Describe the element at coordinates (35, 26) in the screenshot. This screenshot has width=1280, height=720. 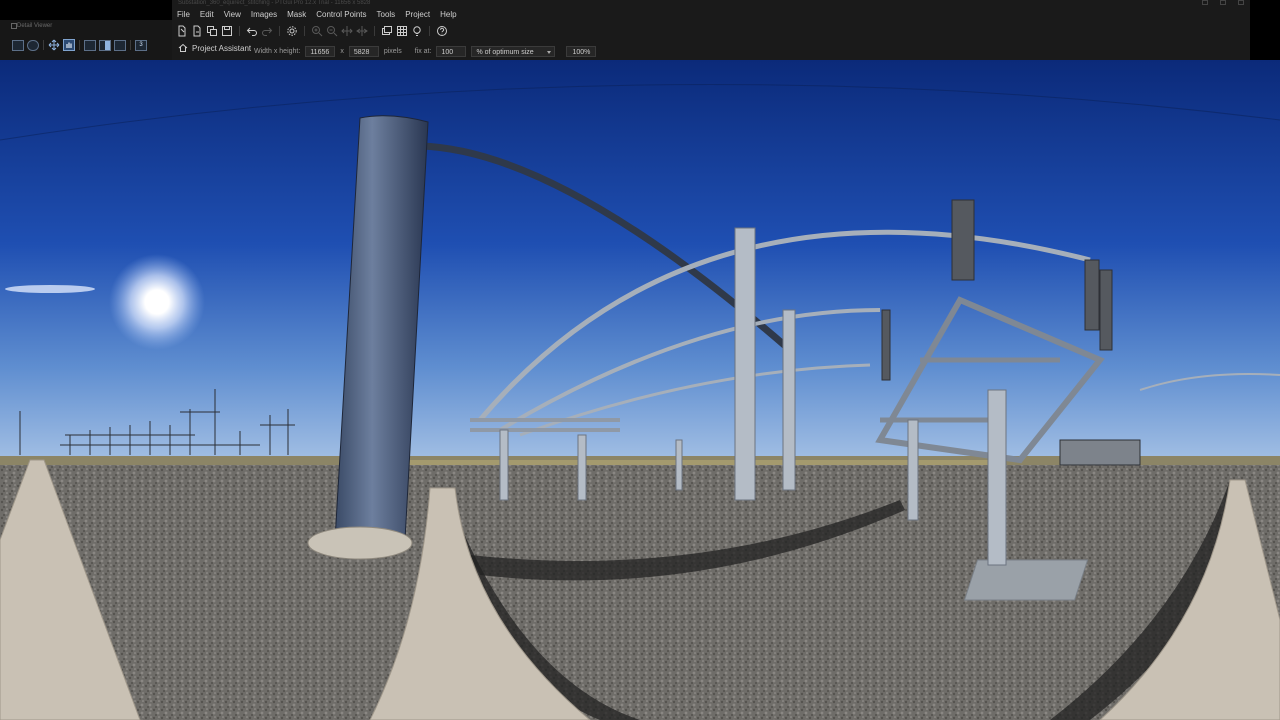
I see `detail-viewer-title: Detail Viewer` at that location.